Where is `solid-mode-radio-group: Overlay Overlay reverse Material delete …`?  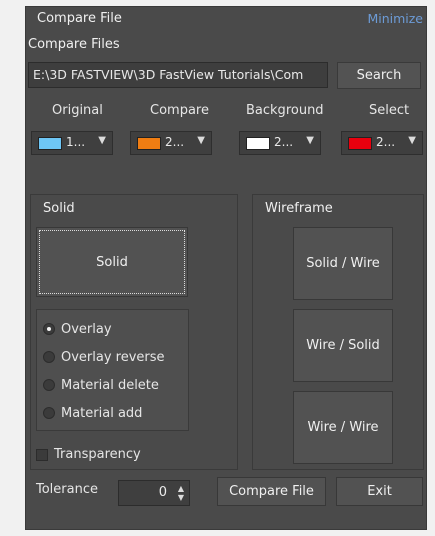 solid-mode-radio-group: Overlay Overlay reverse Material delete … is located at coordinates (112, 370).